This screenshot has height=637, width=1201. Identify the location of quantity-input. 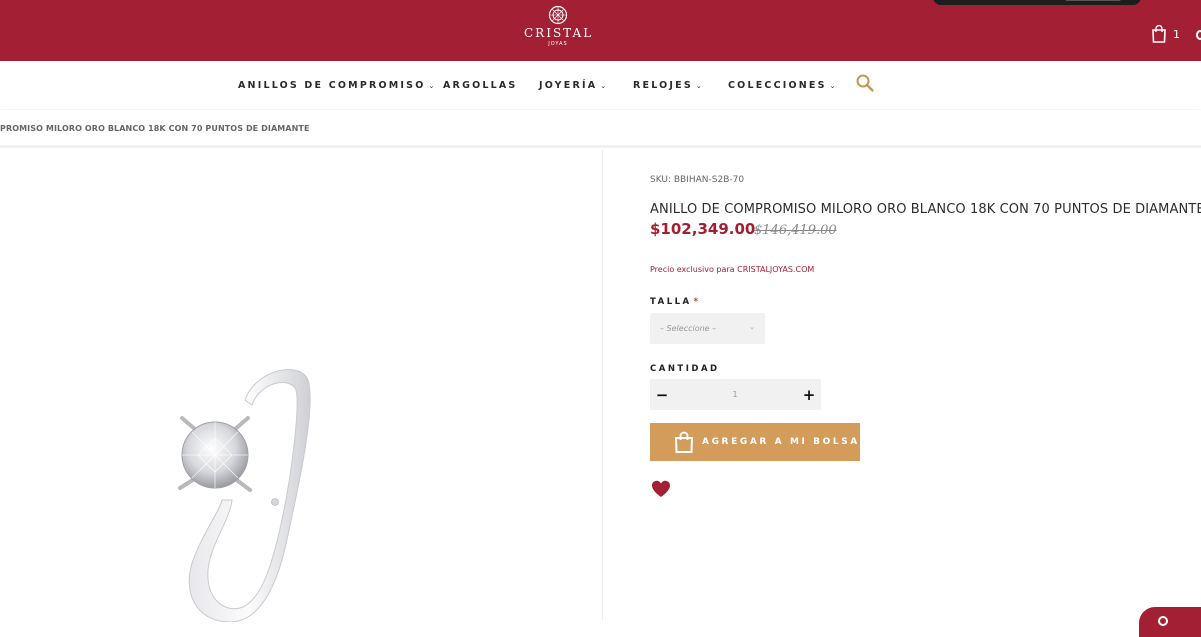
(735, 394).